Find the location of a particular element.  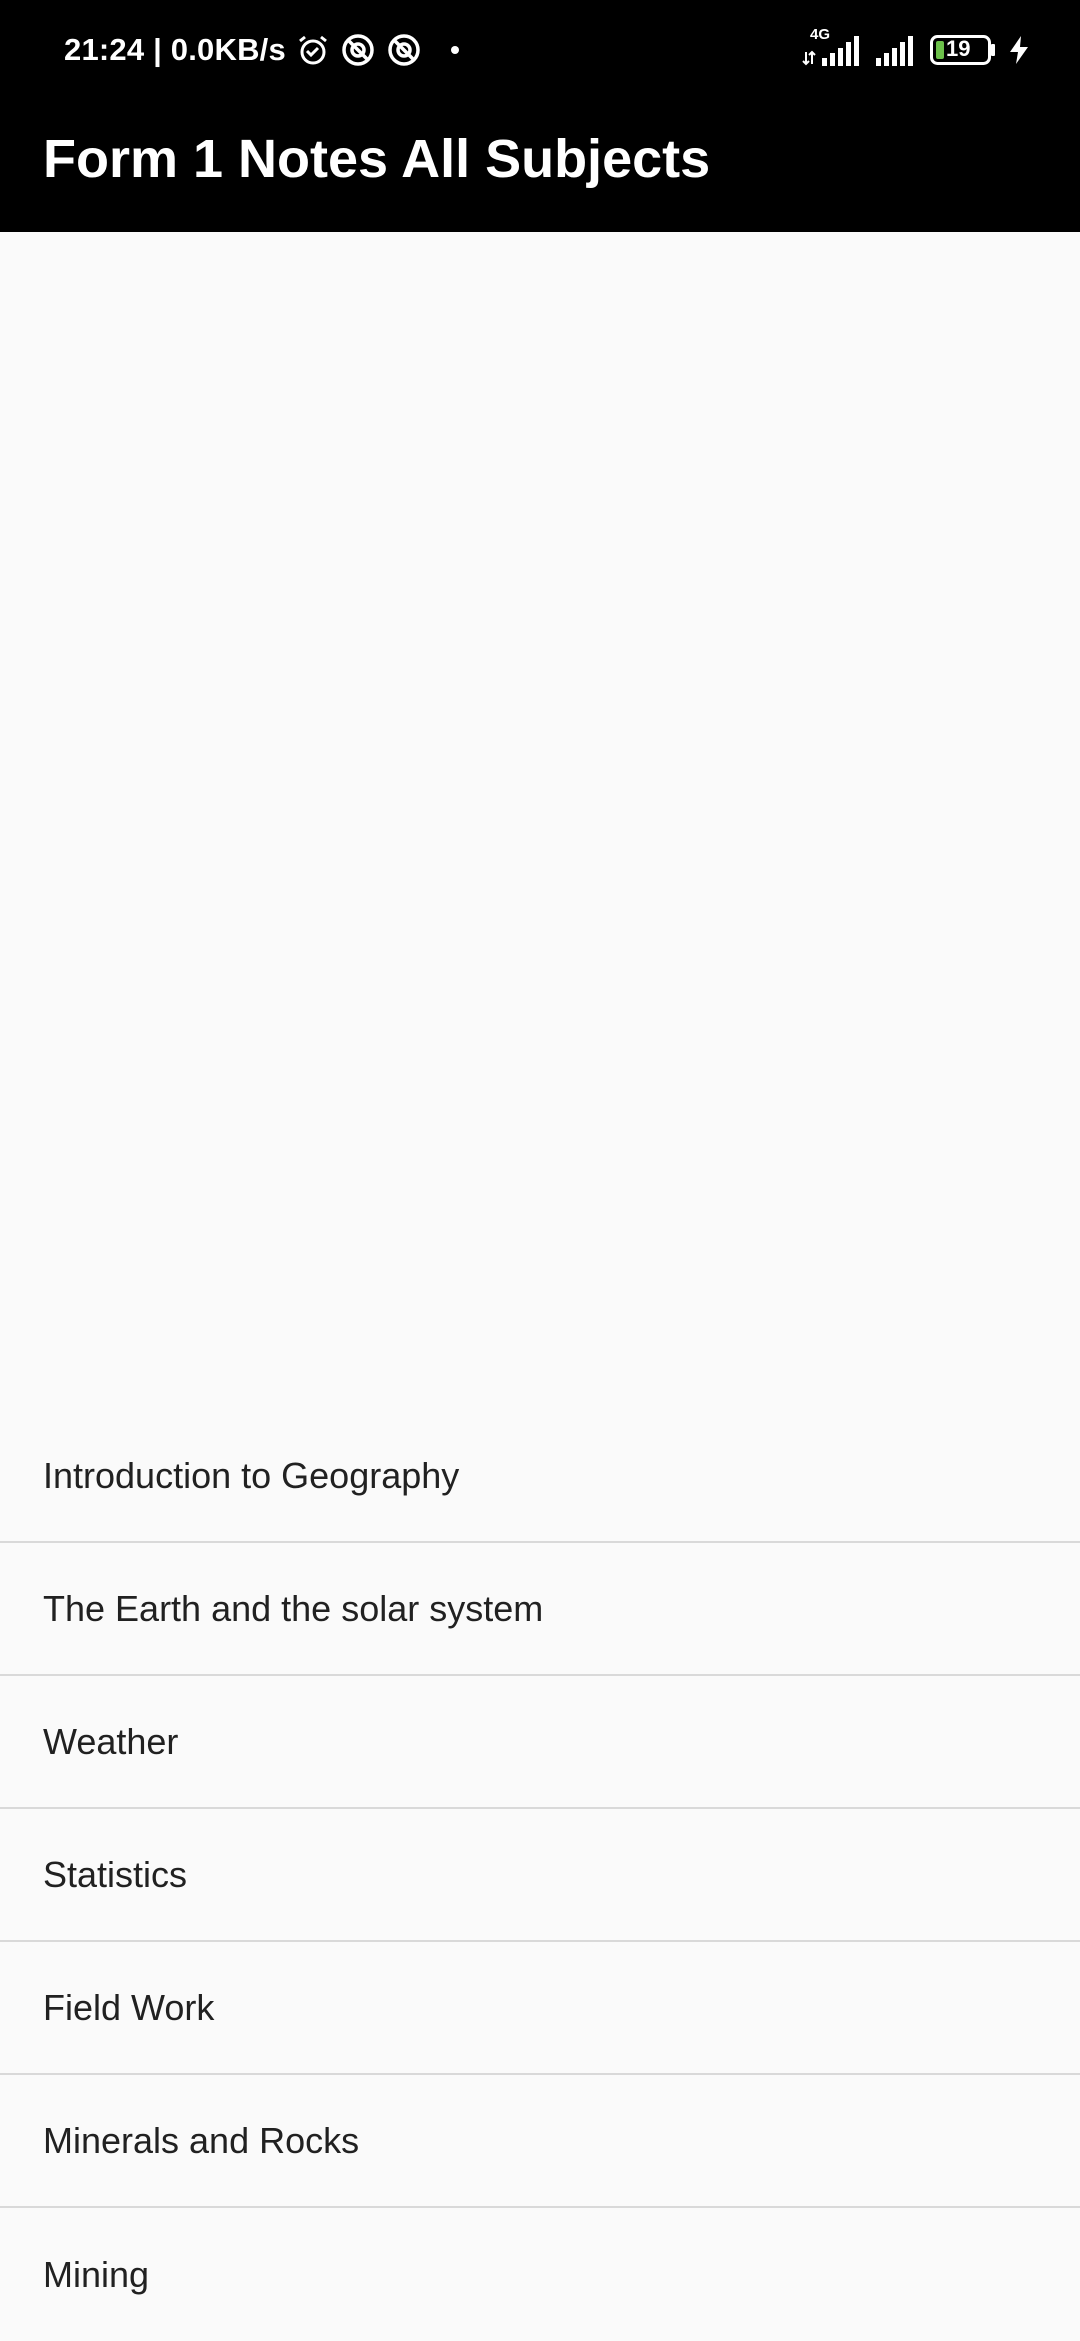

alarm-icon is located at coordinates (313, 50).